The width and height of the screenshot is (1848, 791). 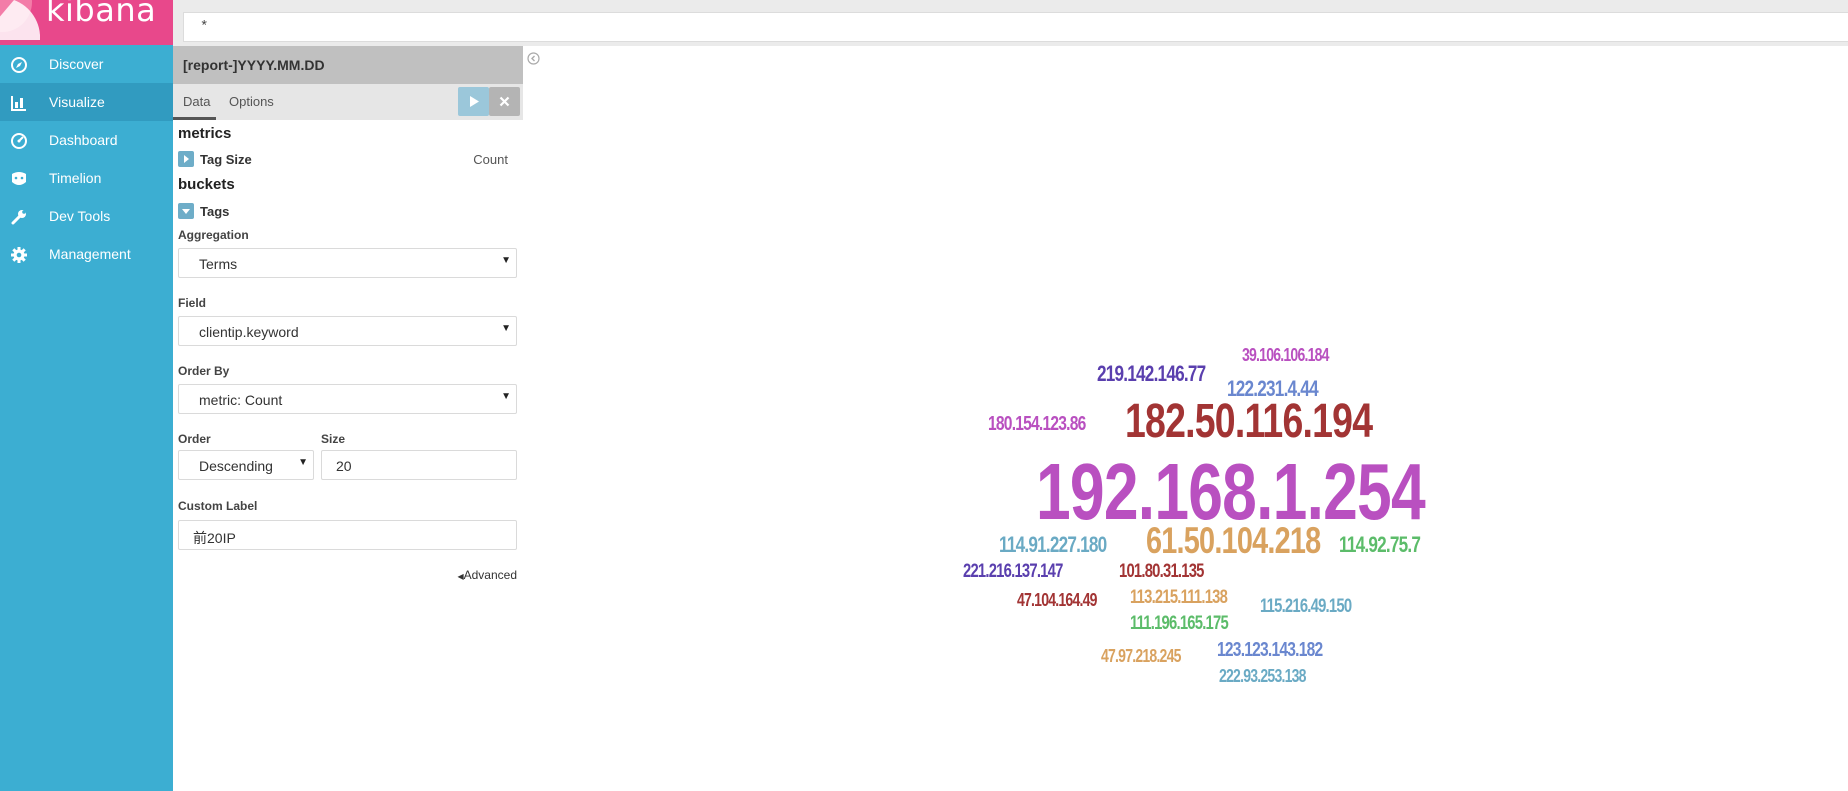 I want to click on tag-cloud-word: 115.216.49.150, so click(x=1306, y=606).